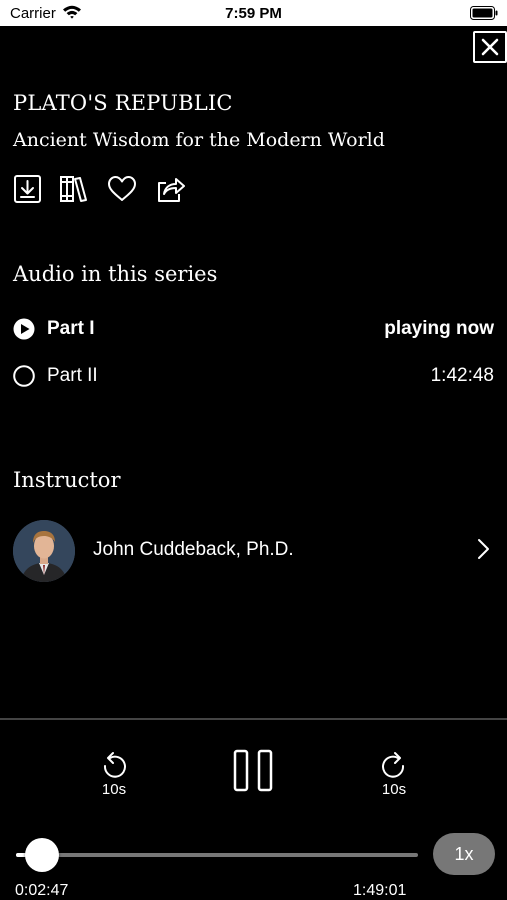 Image resolution: width=507 pixels, height=900 pixels. I want to click on pause-button, so click(253, 771).